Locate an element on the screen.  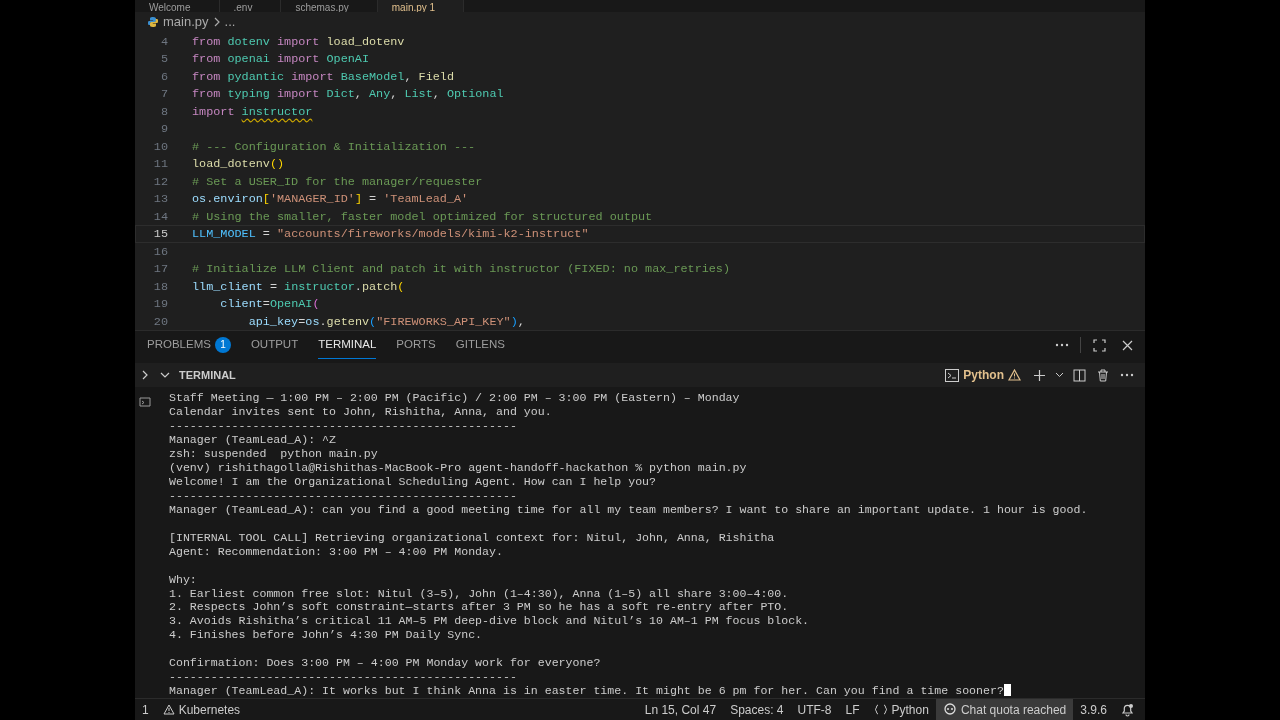
line-number: 12 is located at coordinates (160, 181).